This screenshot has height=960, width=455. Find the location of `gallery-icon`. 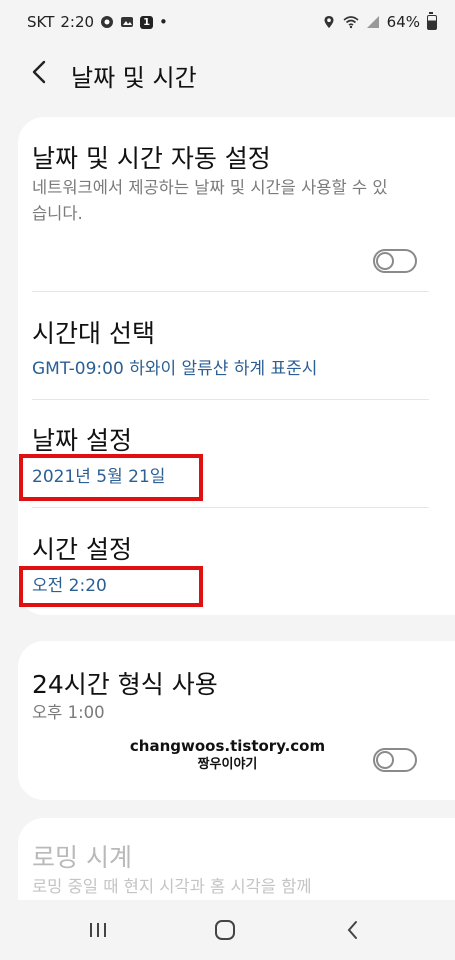

gallery-icon is located at coordinates (127, 22).